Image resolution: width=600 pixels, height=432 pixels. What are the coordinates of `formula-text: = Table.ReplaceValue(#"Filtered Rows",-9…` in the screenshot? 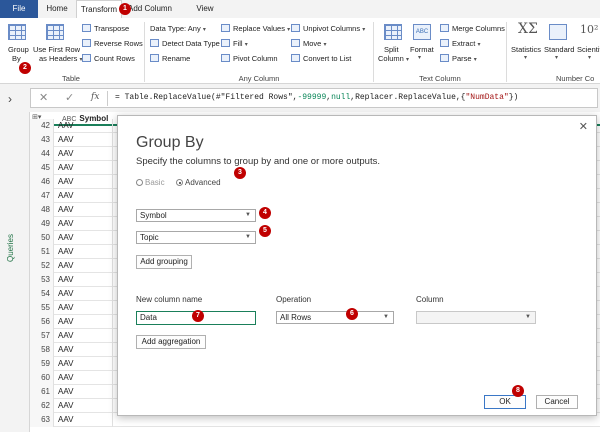 It's located at (316, 97).